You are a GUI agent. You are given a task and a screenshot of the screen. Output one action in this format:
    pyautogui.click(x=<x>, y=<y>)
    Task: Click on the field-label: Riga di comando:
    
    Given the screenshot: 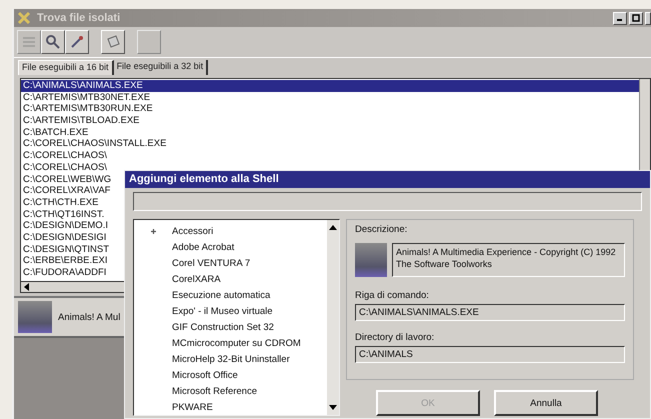 What is the action you would take?
    pyautogui.click(x=392, y=295)
    